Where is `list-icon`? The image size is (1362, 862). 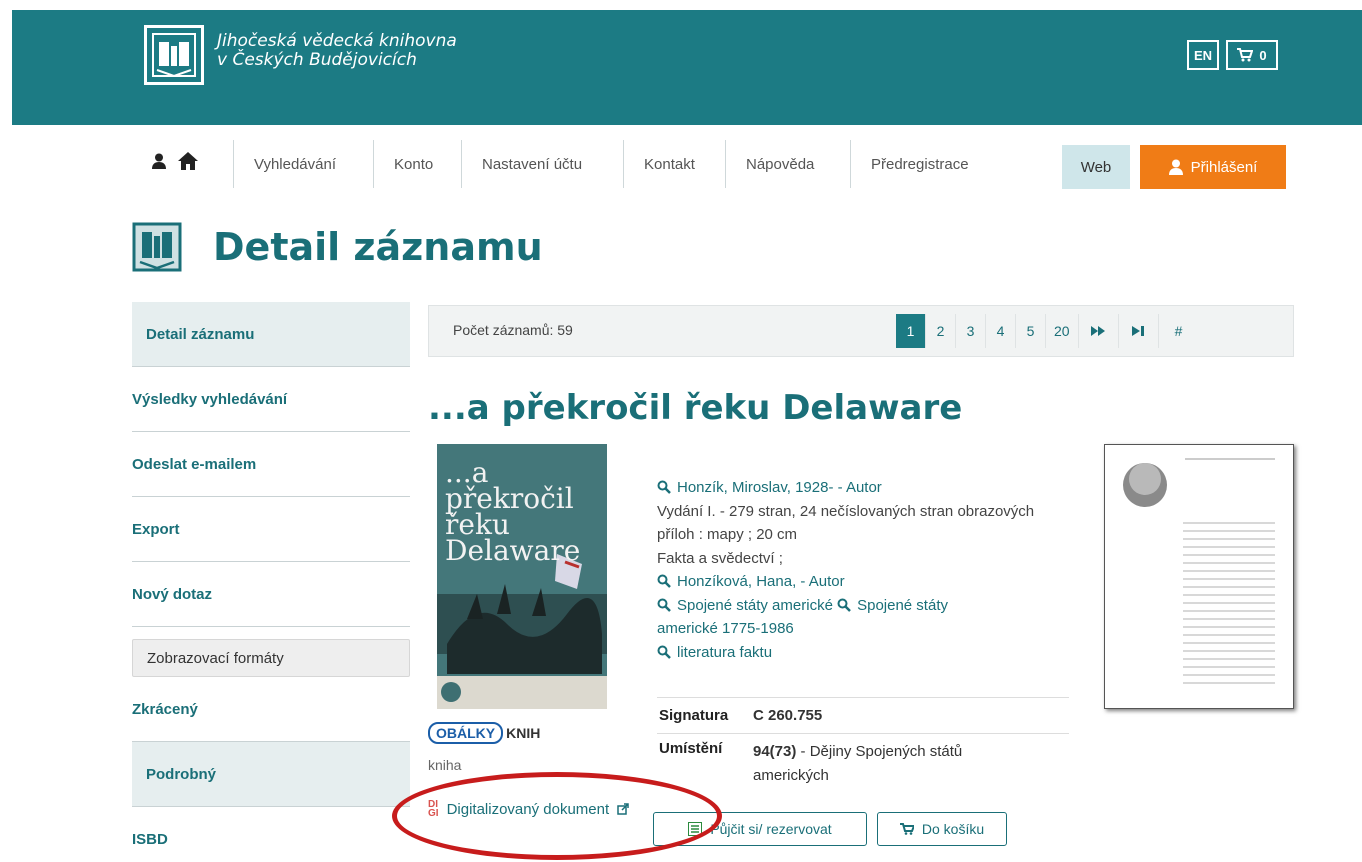 list-icon is located at coordinates (695, 829).